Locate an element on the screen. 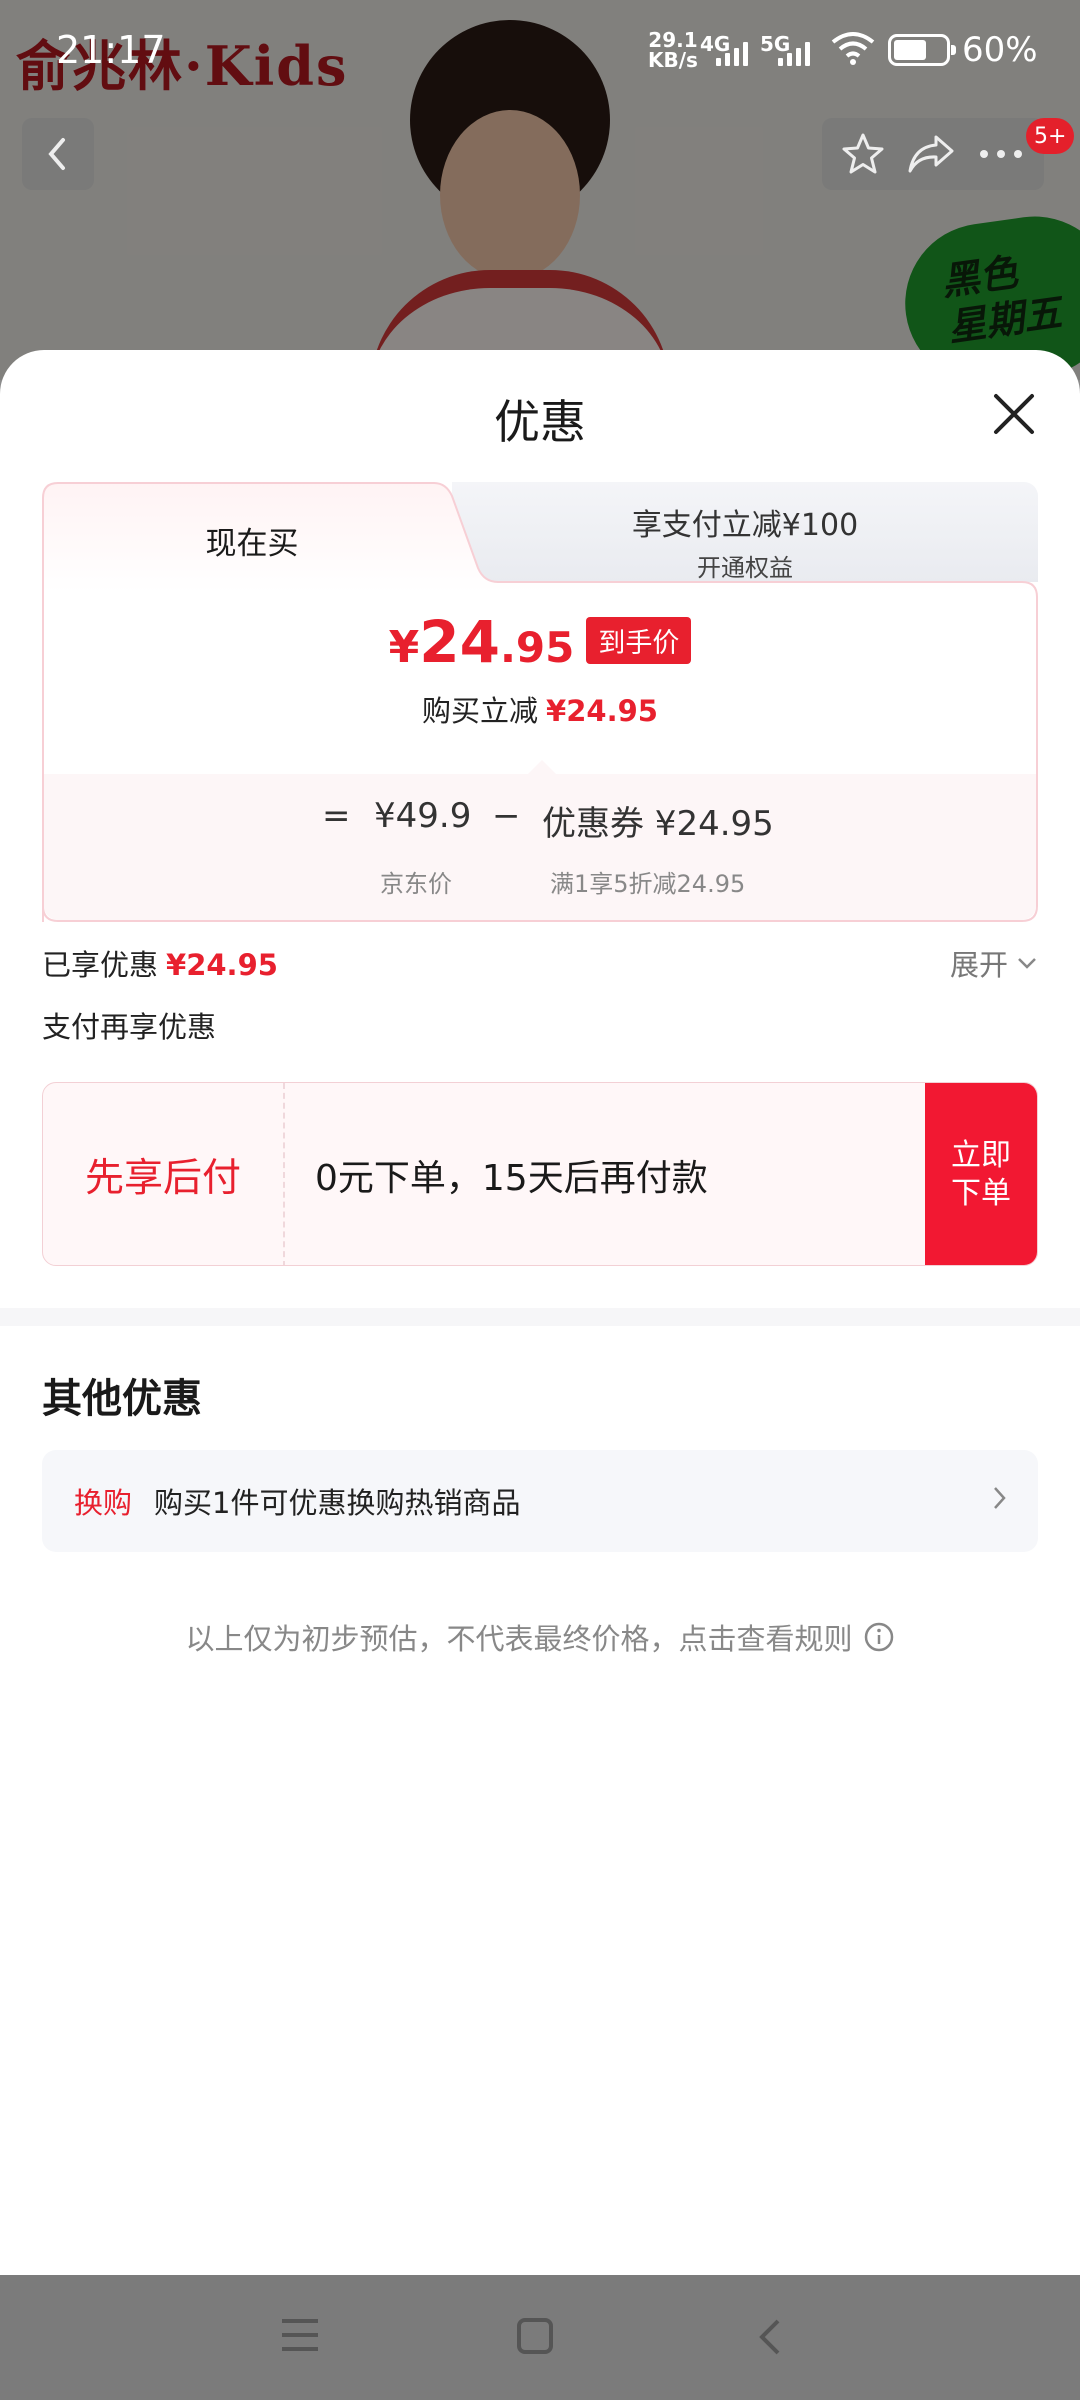  section-divider is located at coordinates (540, 1317).